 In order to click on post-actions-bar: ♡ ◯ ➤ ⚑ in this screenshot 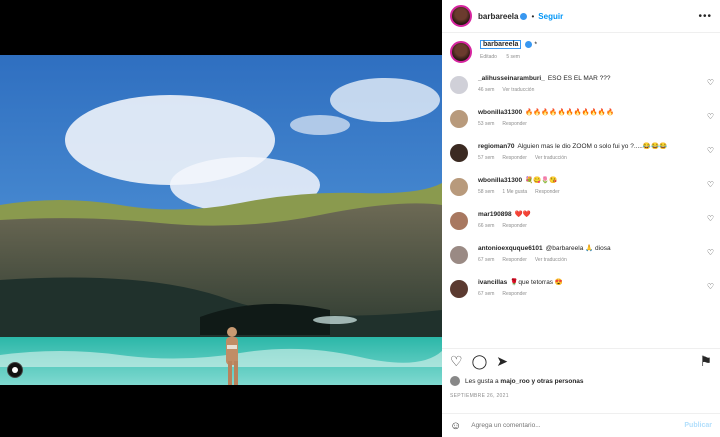, I will do `click(581, 360)`.